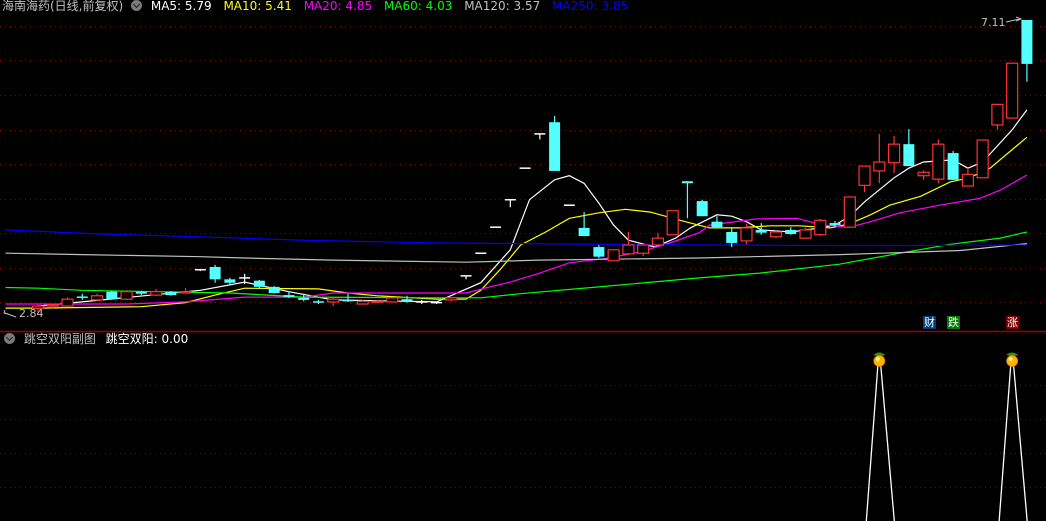 The image size is (1046, 521). Describe the element at coordinates (10, 313) in the screenshot. I see `low-price-marker` at that location.